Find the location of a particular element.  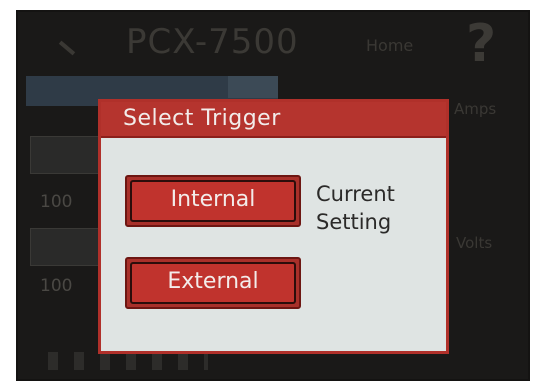

bottom-toolbar is located at coordinates (128, 361).